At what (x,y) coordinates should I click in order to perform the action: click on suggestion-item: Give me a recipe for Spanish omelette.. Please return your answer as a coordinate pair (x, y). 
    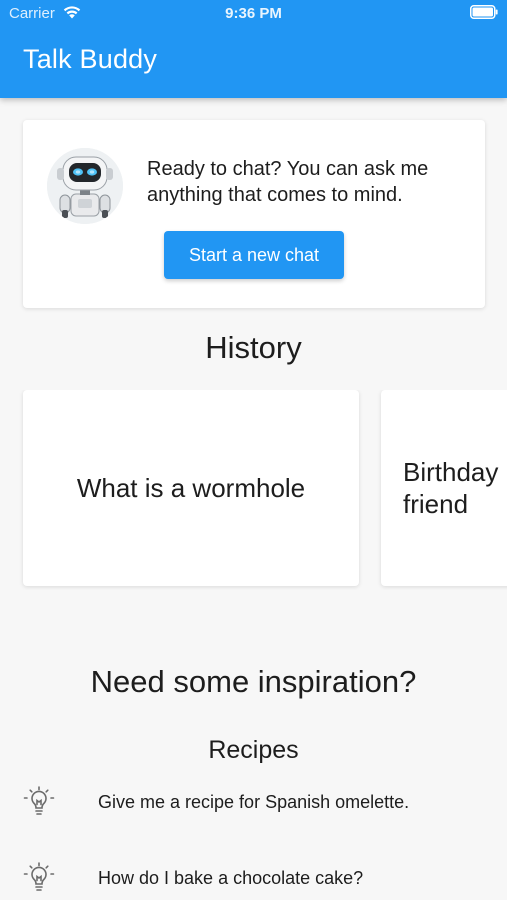
    Looking at the image, I should click on (253, 803).